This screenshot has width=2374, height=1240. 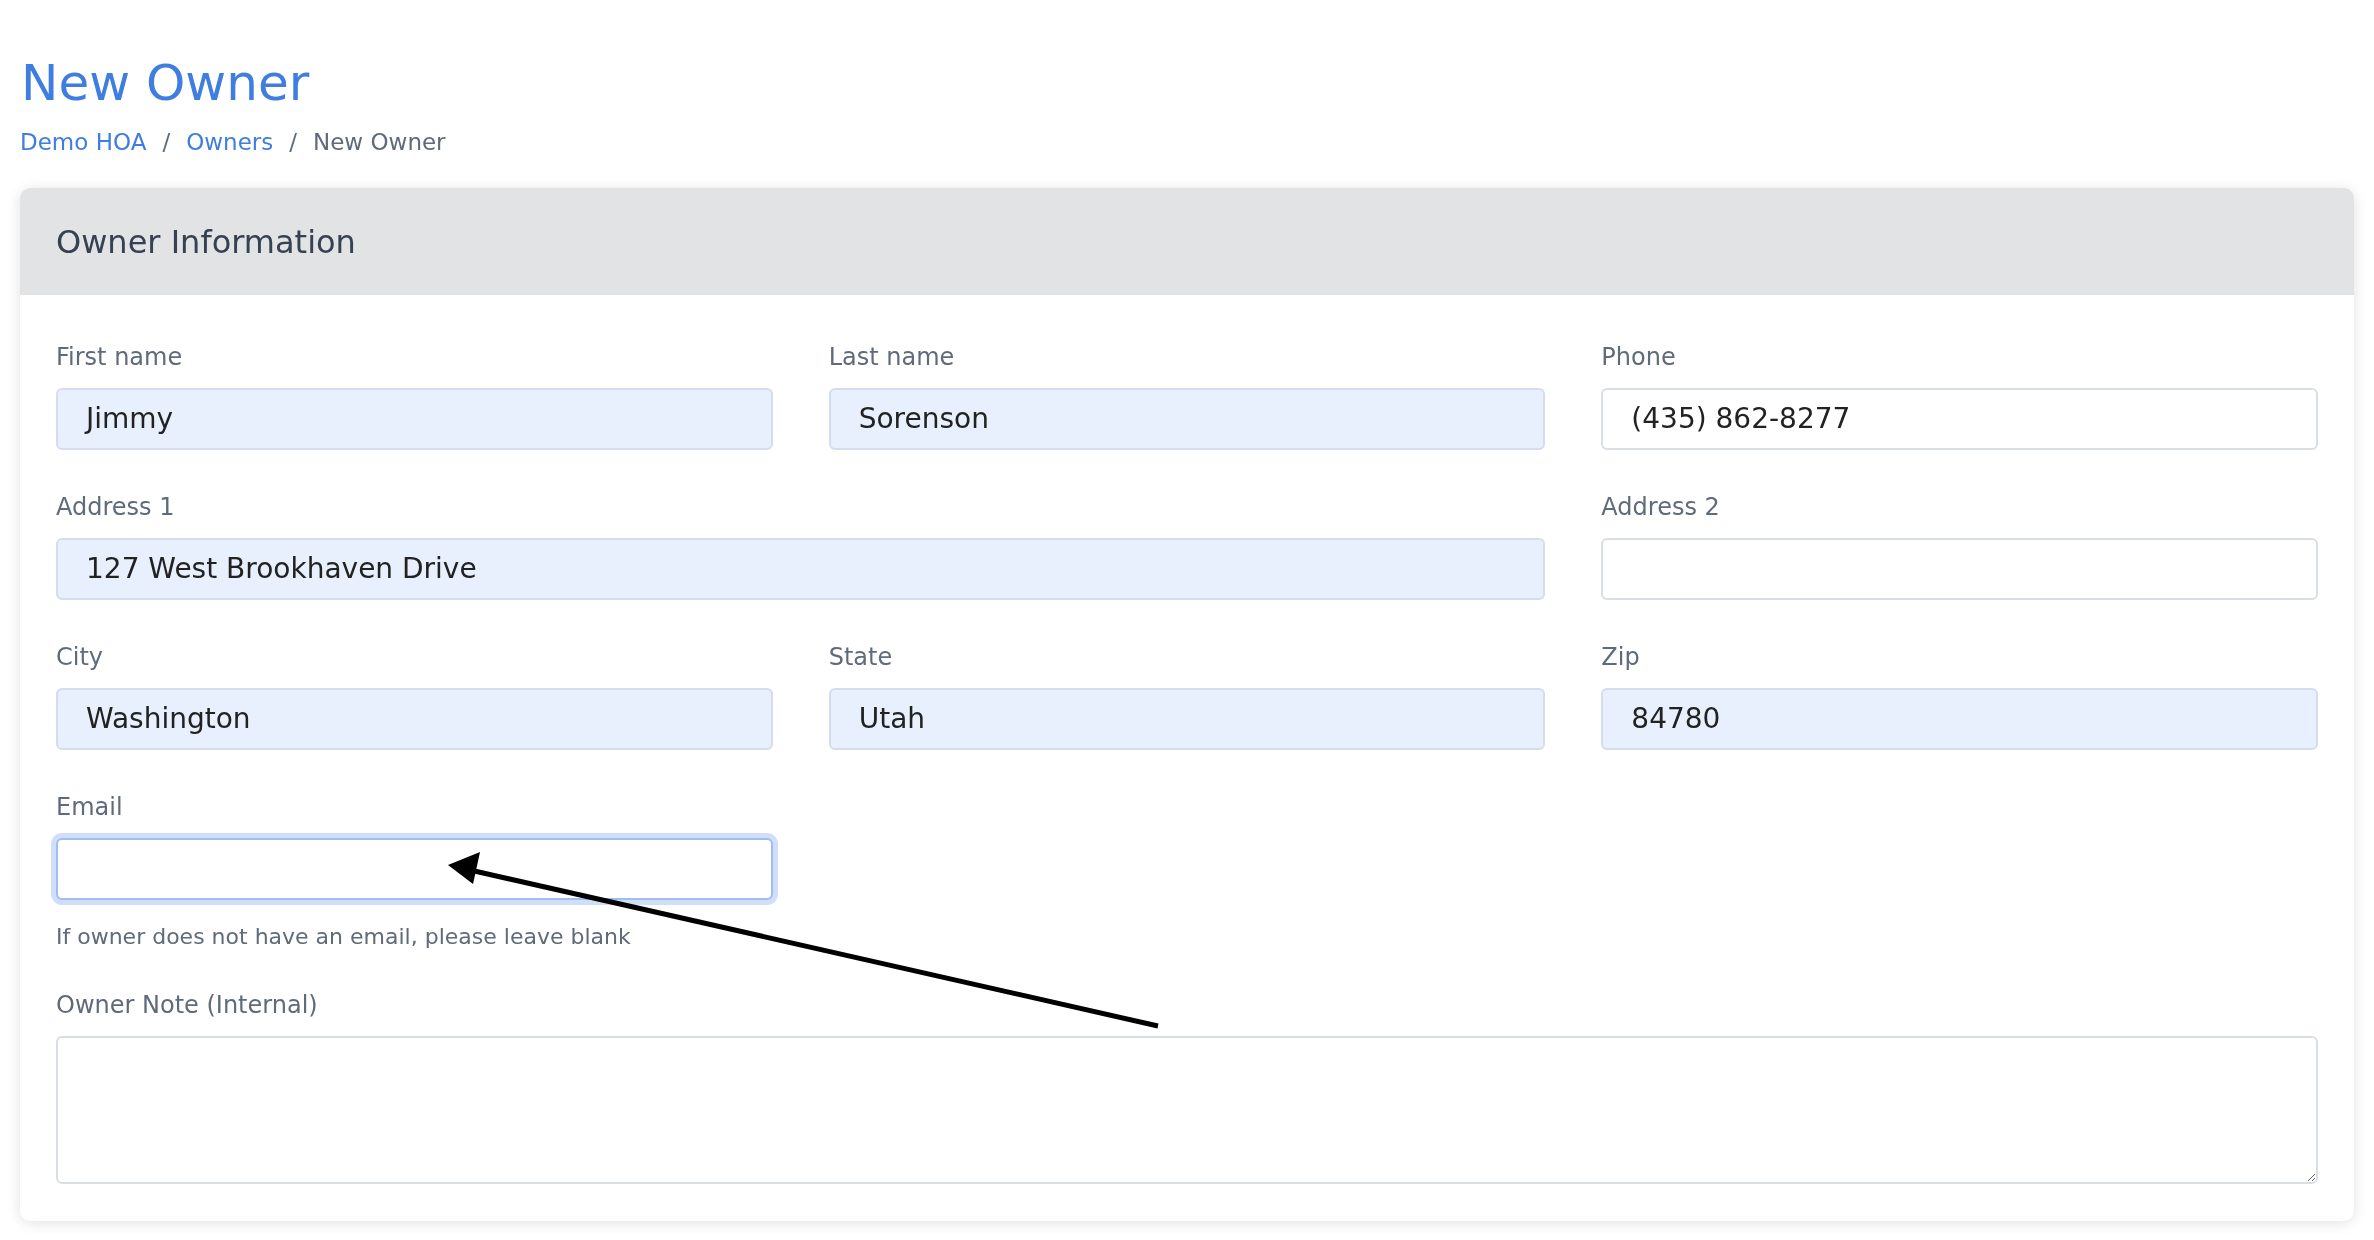 What do you see at coordinates (115, 507) in the screenshot?
I see `field-label: Address 1` at bounding box center [115, 507].